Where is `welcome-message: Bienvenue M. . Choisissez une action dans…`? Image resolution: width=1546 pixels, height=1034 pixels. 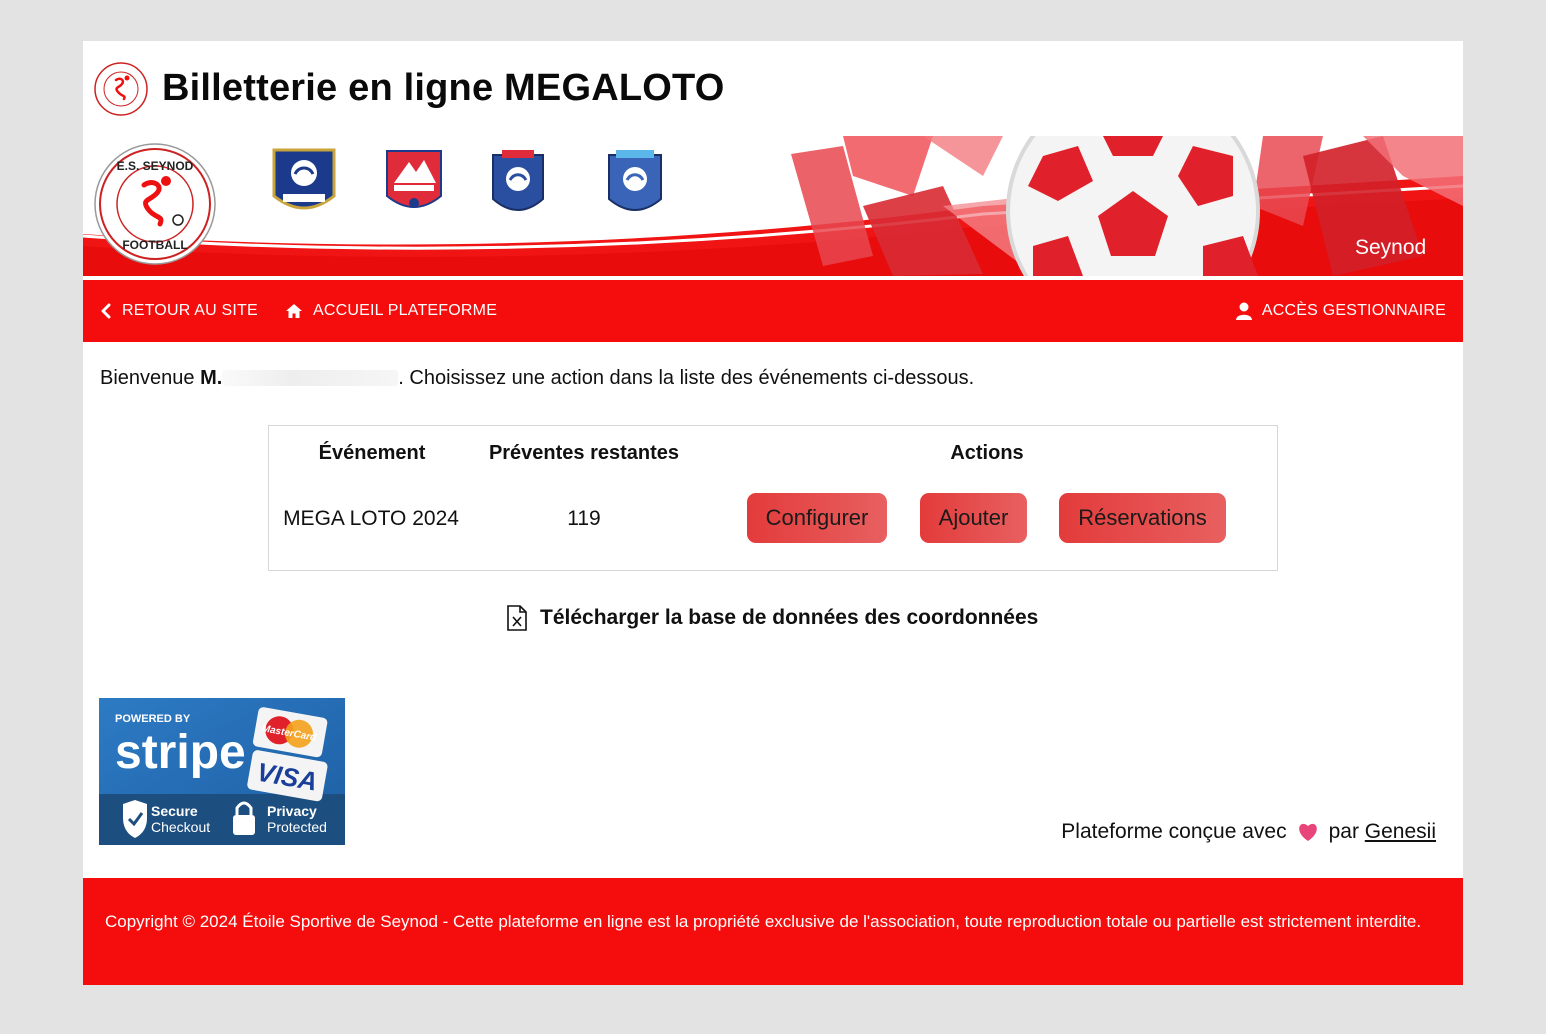
welcome-message: Bienvenue M. . Choisissez une action dans… is located at coordinates (537, 378).